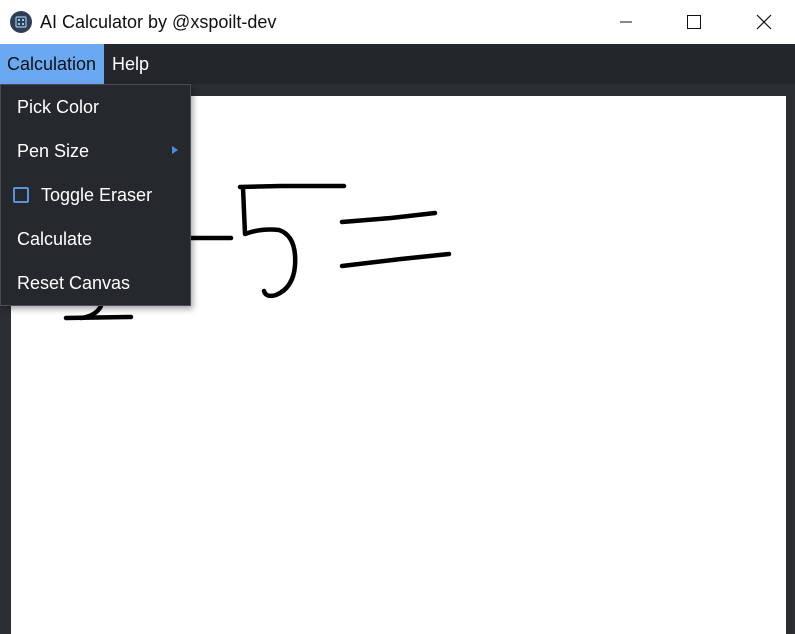 This screenshot has height=634, width=795. Describe the element at coordinates (269, 242) in the screenshot. I see `stroke-five-body` at that location.